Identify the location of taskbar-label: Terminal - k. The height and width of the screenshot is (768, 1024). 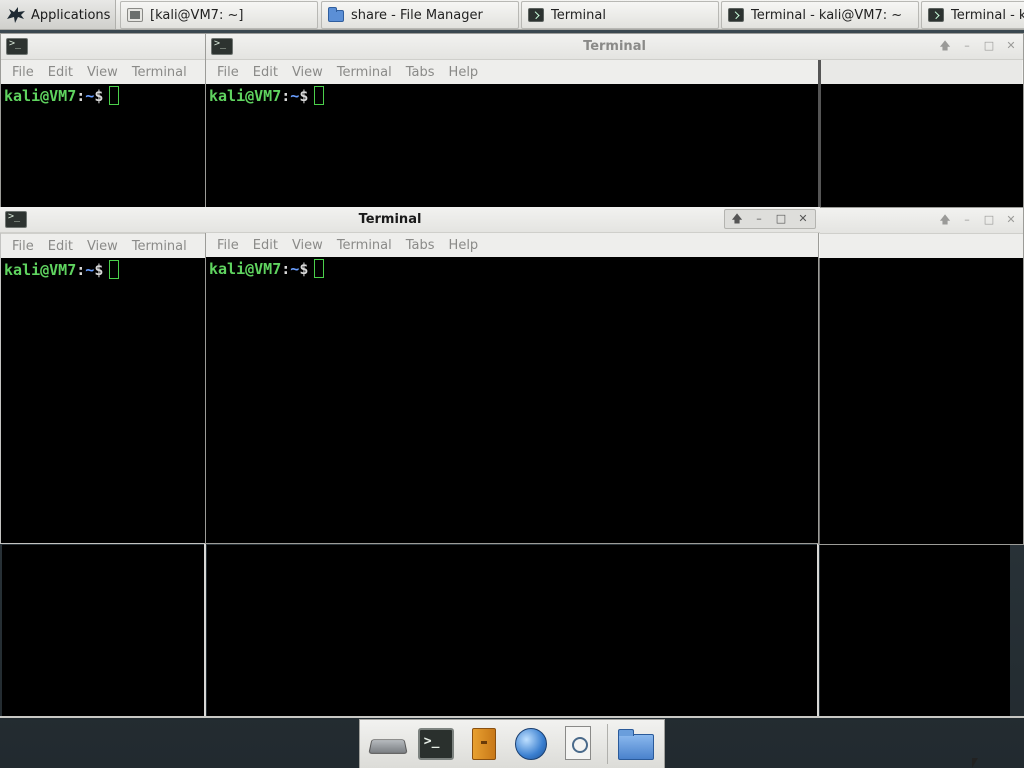
(987, 15).